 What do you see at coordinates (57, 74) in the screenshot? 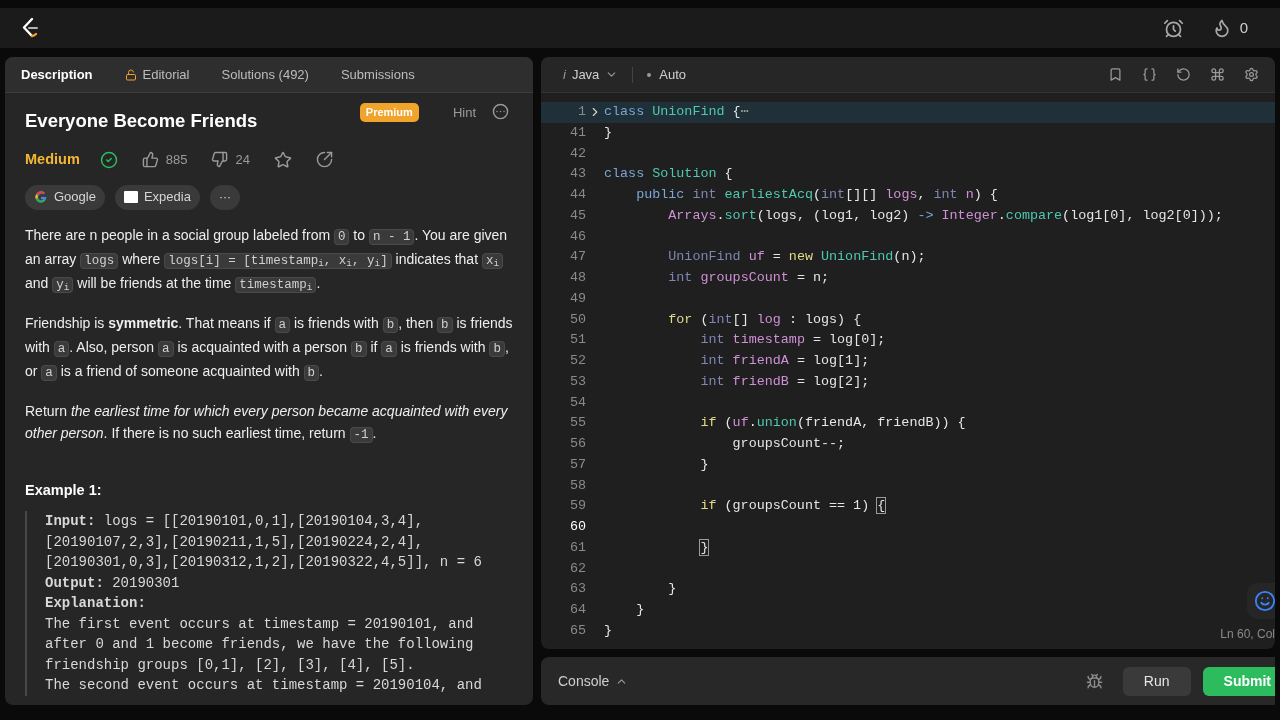
I see `panel-tab: Description` at bounding box center [57, 74].